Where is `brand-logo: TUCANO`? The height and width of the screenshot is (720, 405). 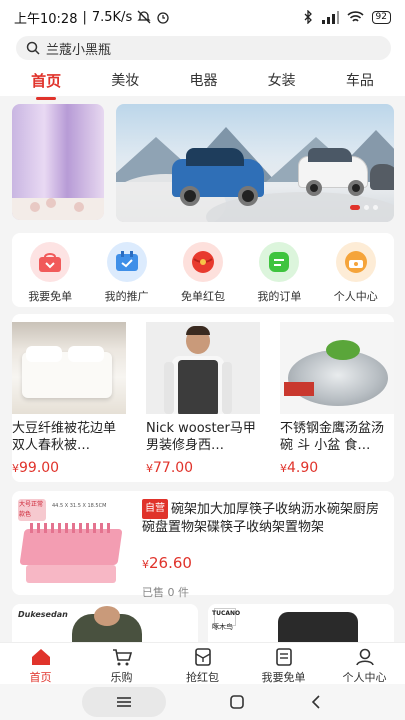
brand-logo: TUCANO is located at coordinates (226, 613).